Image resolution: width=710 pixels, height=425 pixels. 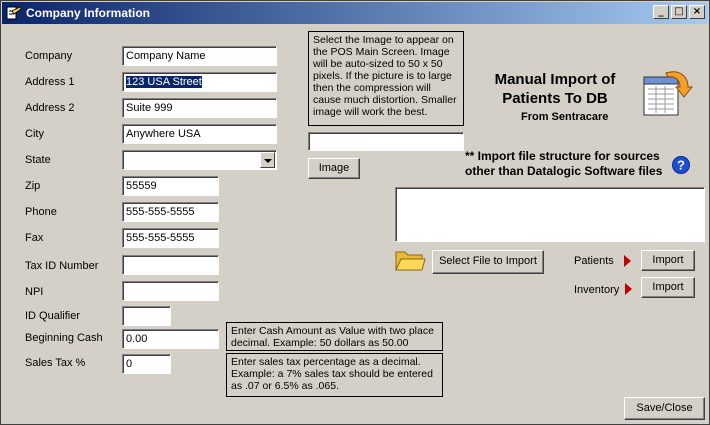 I want to click on image-button: Image, so click(x=334, y=168).